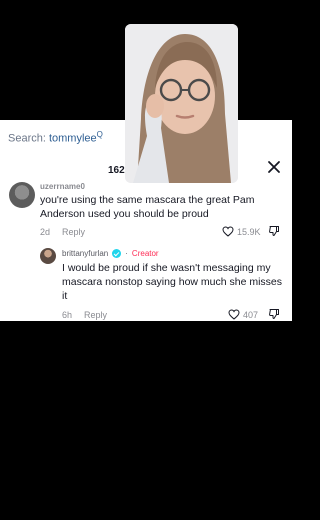 Image resolution: width=320 pixels, height=520 pixels. I want to click on reply-time: 6h, so click(67, 315).